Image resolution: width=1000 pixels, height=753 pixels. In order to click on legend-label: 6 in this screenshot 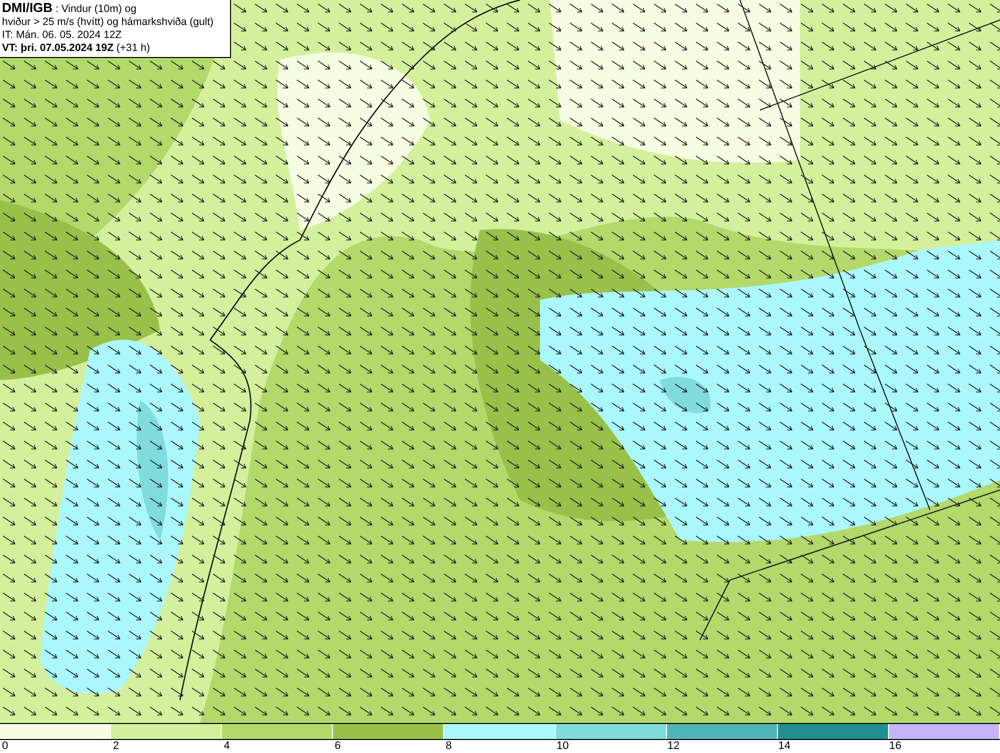, I will do `click(337, 746)`.